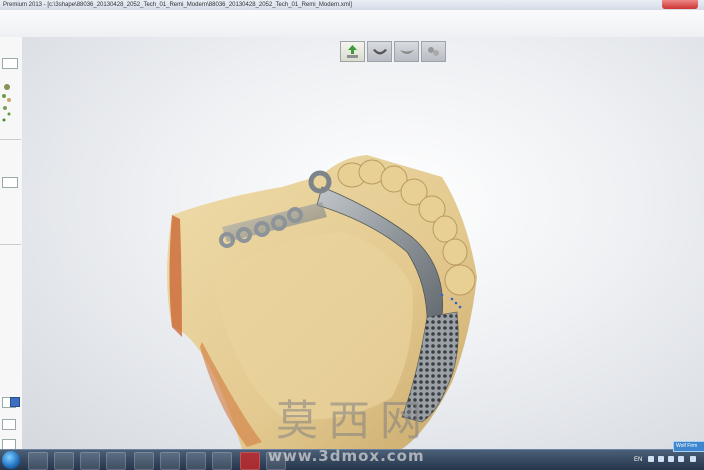 This screenshot has height=470, width=704. What do you see at coordinates (346, 456) in the screenshot?
I see `watermark-url: www.3dmox.com` at bounding box center [346, 456].